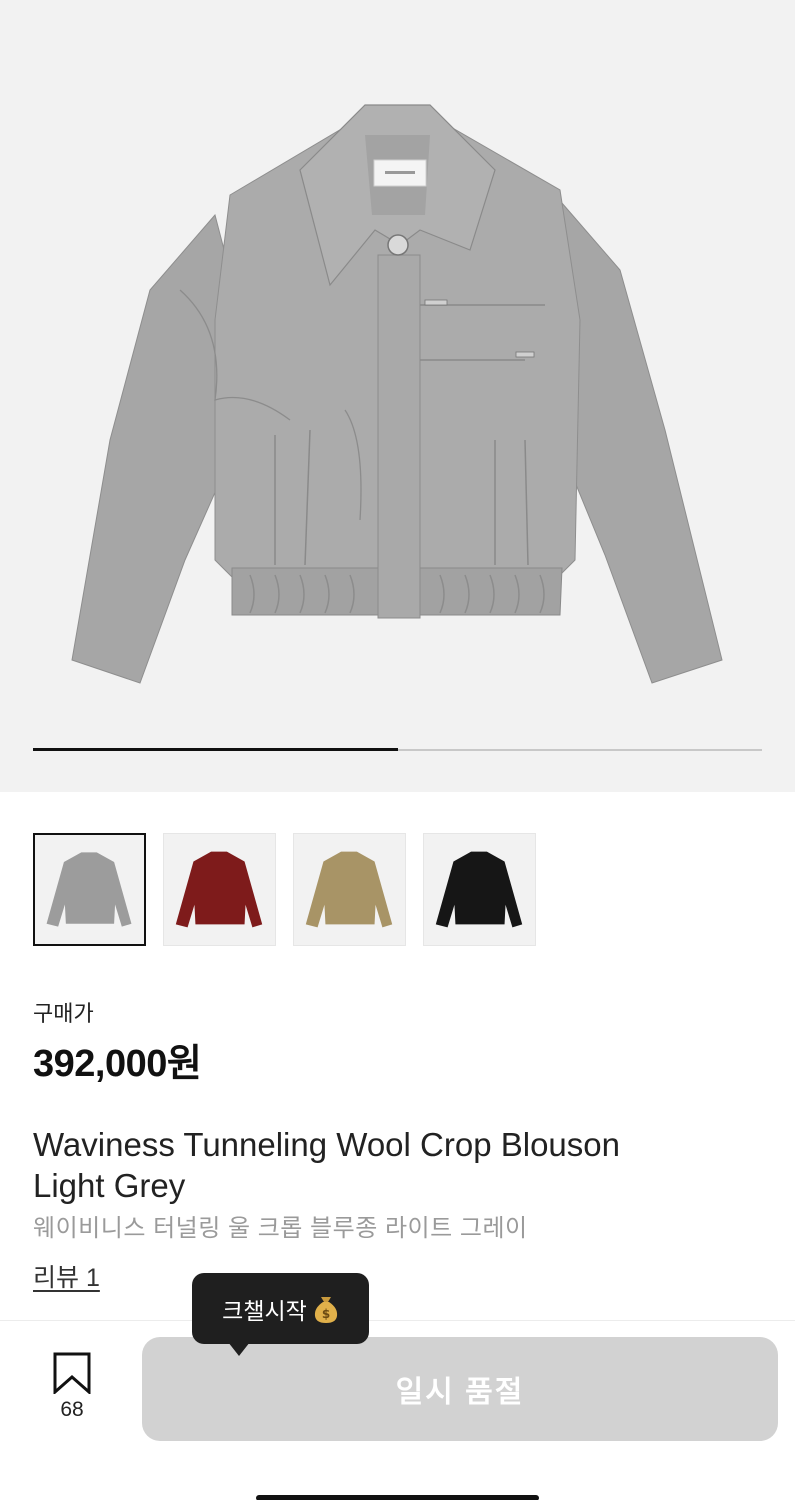 The width and height of the screenshot is (795, 1500). Describe the element at coordinates (72, 1409) in the screenshot. I see `bookmark-count: 68` at that location.